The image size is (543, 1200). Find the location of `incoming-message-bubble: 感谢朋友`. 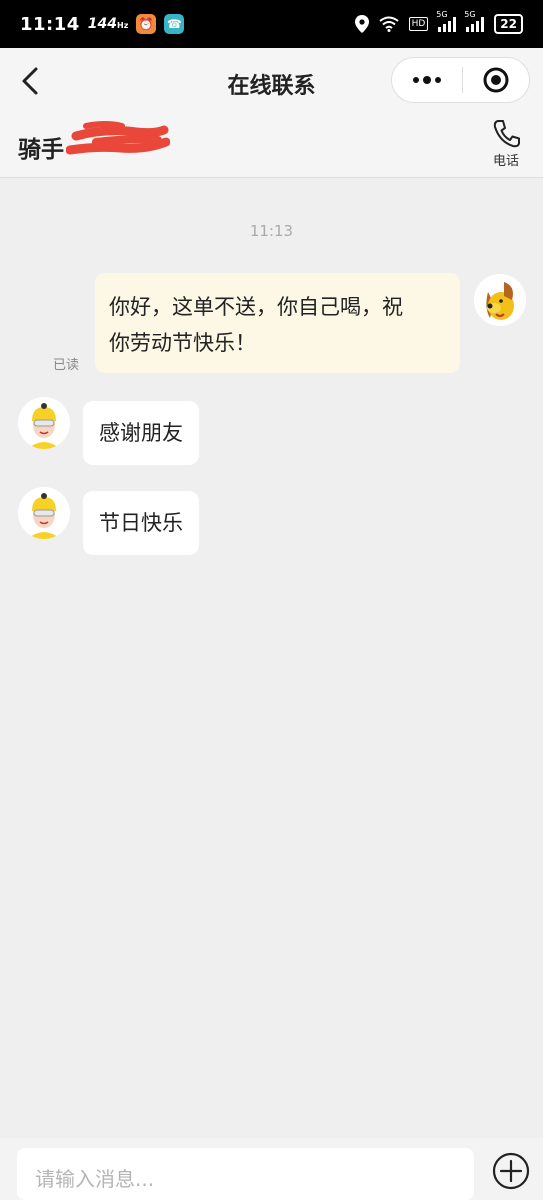

incoming-message-bubble: 感谢朋友 is located at coordinates (141, 433).